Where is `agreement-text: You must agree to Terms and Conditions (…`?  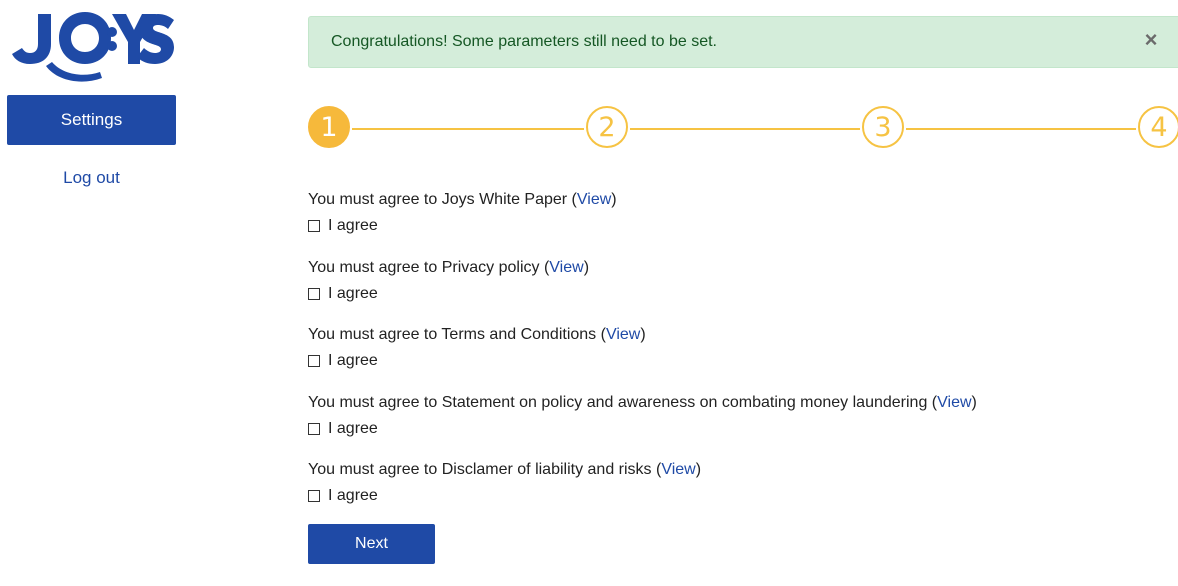
agreement-text: You must agree to Terms and Conditions (… is located at coordinates (738, 335).